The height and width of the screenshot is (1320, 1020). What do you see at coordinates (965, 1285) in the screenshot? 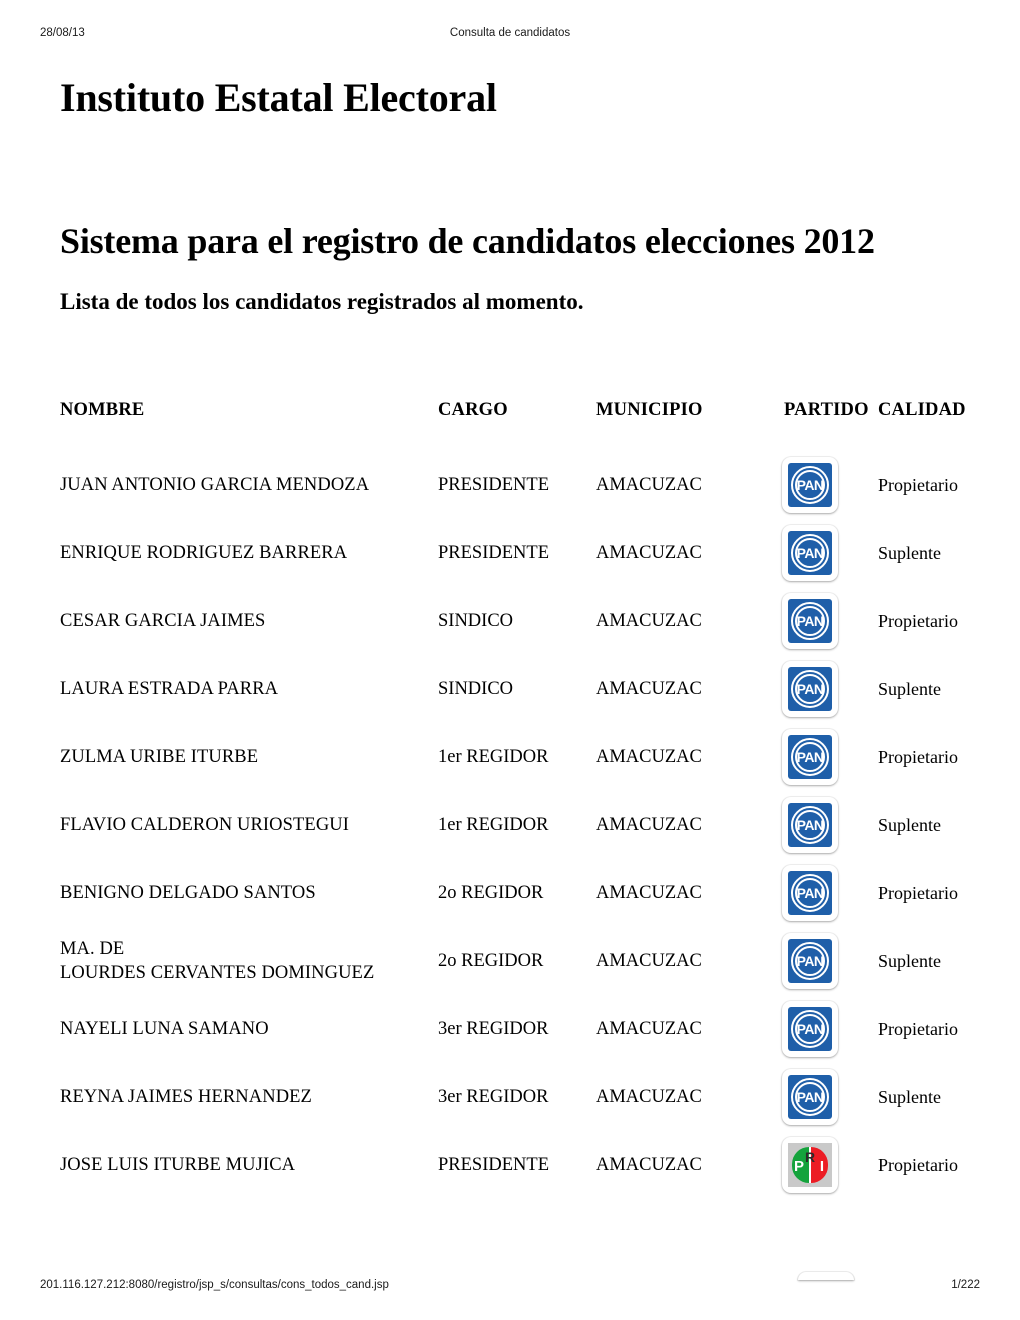
I see `print-footer-page: 1/222` at bounding box center [965, 1285].